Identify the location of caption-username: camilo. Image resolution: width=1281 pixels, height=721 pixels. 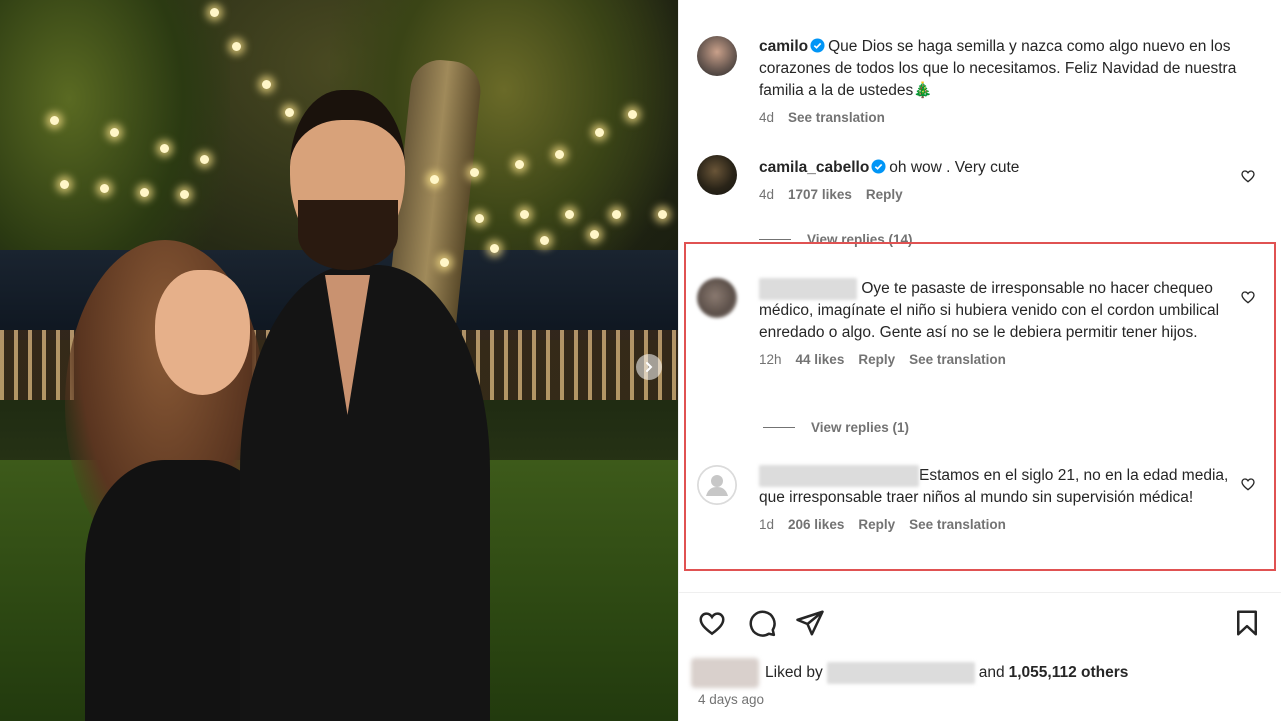
(783, 46).